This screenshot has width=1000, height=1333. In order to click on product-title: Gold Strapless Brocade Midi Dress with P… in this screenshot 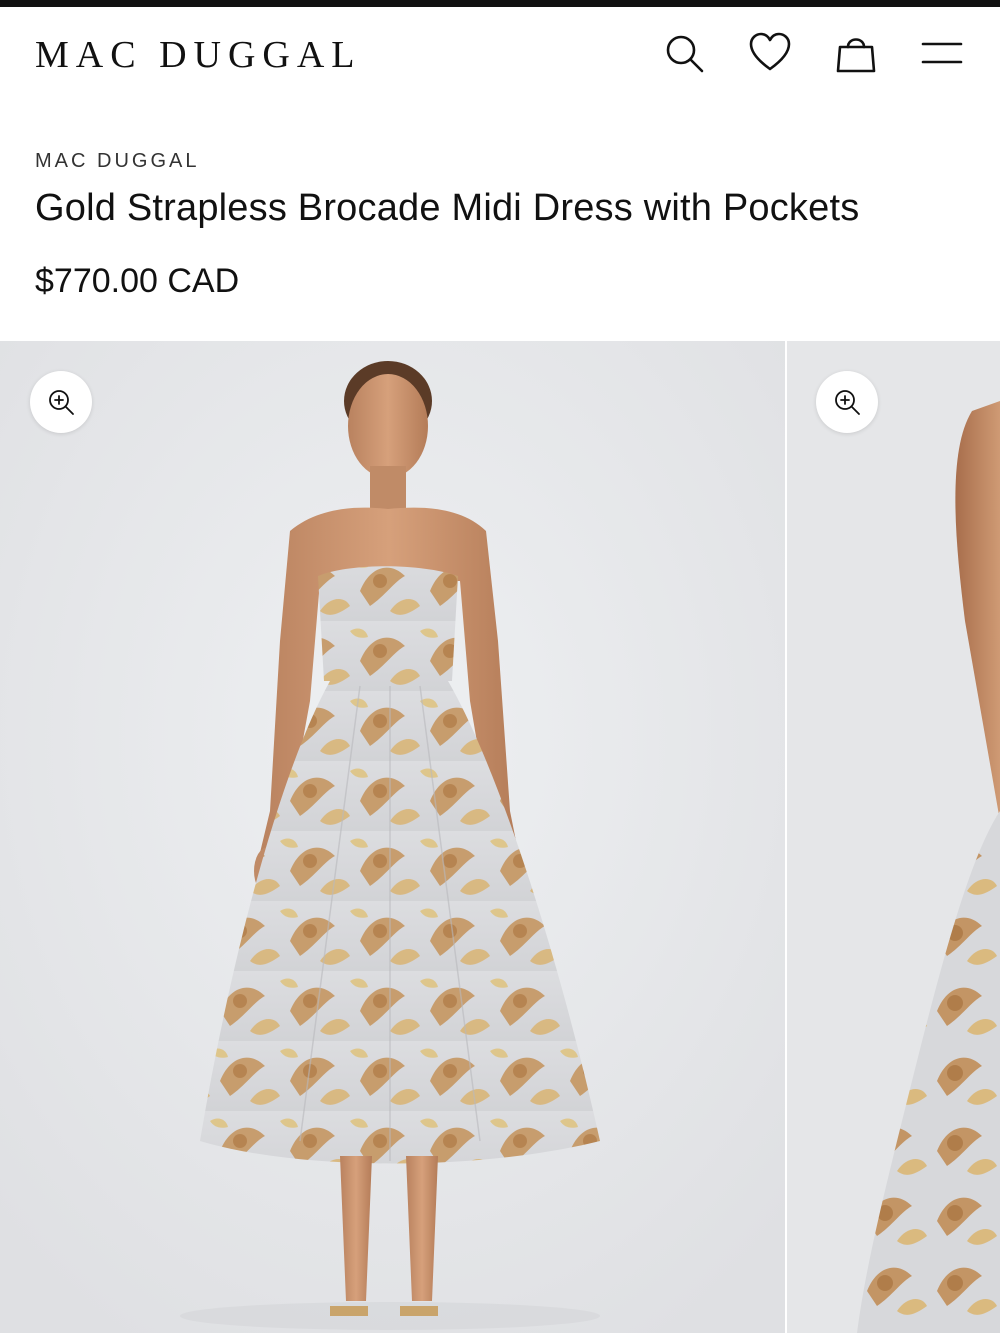, I will do `click(447, 208)`.